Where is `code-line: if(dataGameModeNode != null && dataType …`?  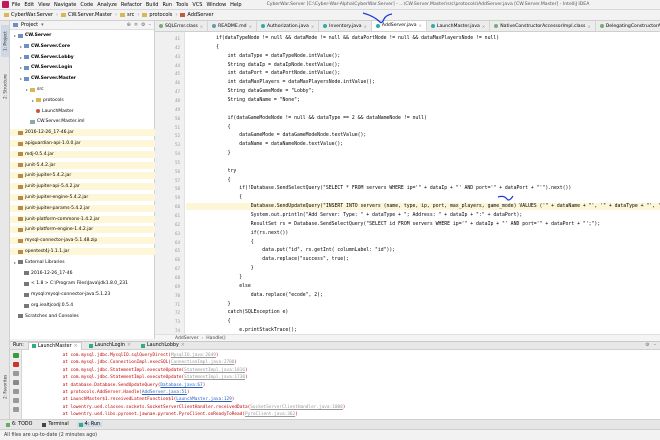 code-line: if(dataGameModeNode != null && dataType … is located at coordinates (310, 118).